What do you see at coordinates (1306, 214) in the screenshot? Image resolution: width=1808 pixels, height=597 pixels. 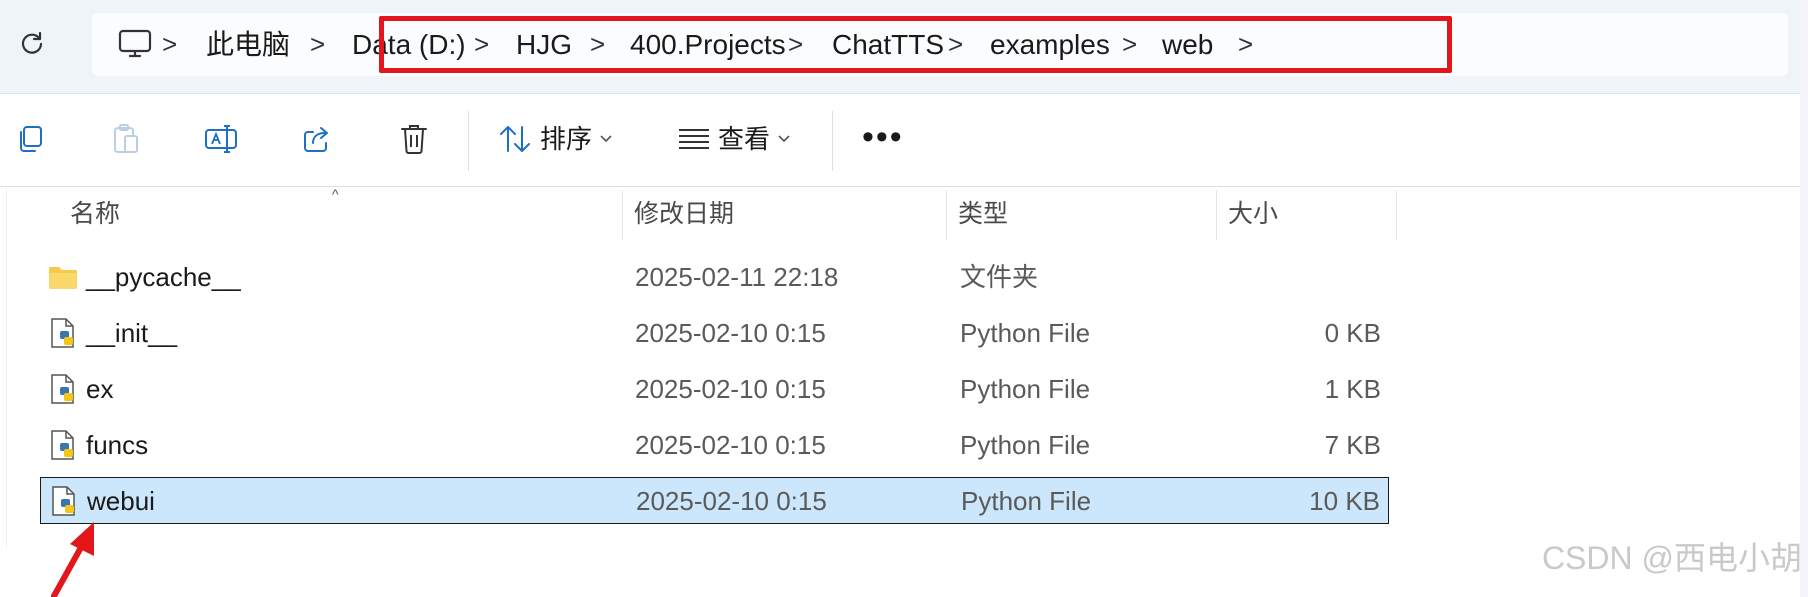 I see `column-header-size: 大小` at bounding box center [1306, 214].